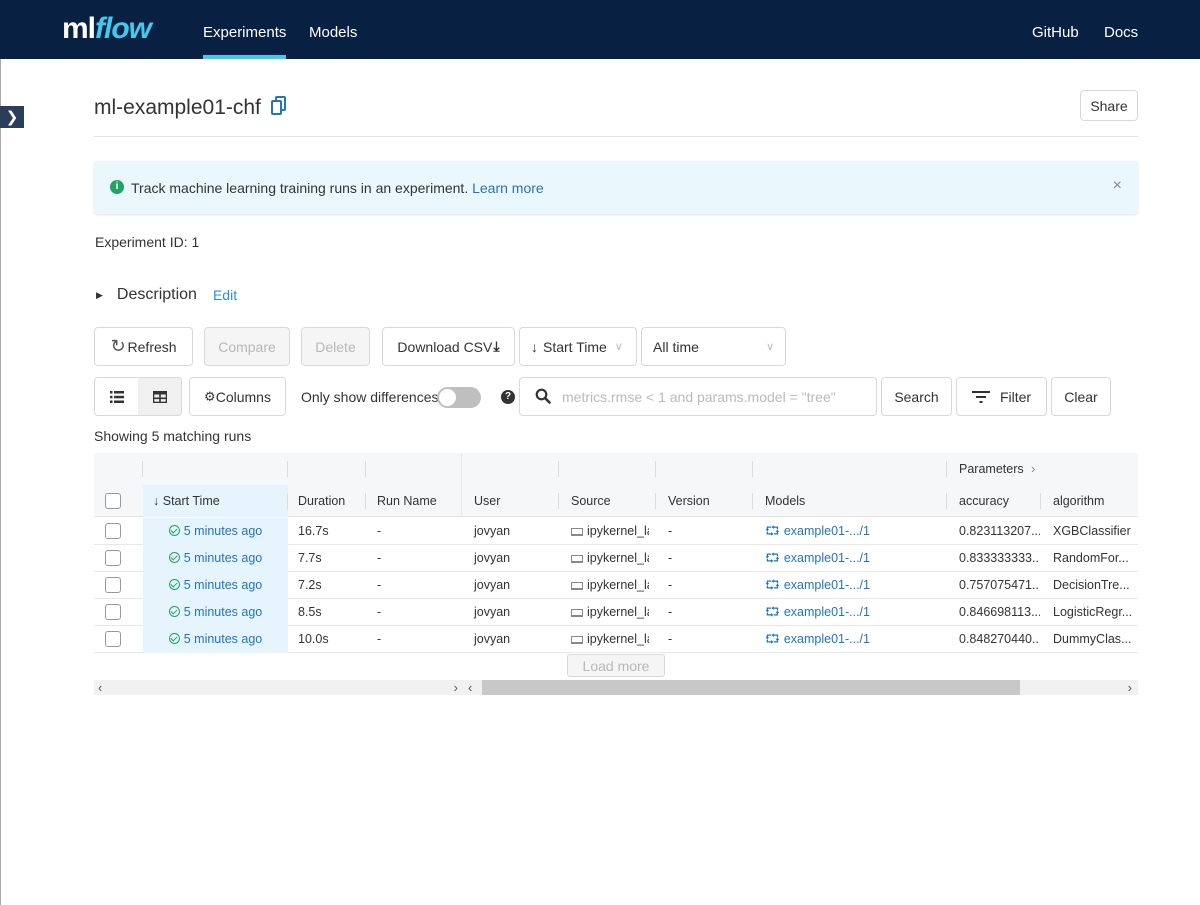  Describe the element at coordinates (1109, 105) in the screenshot. I see `share-button: Share` at that location.